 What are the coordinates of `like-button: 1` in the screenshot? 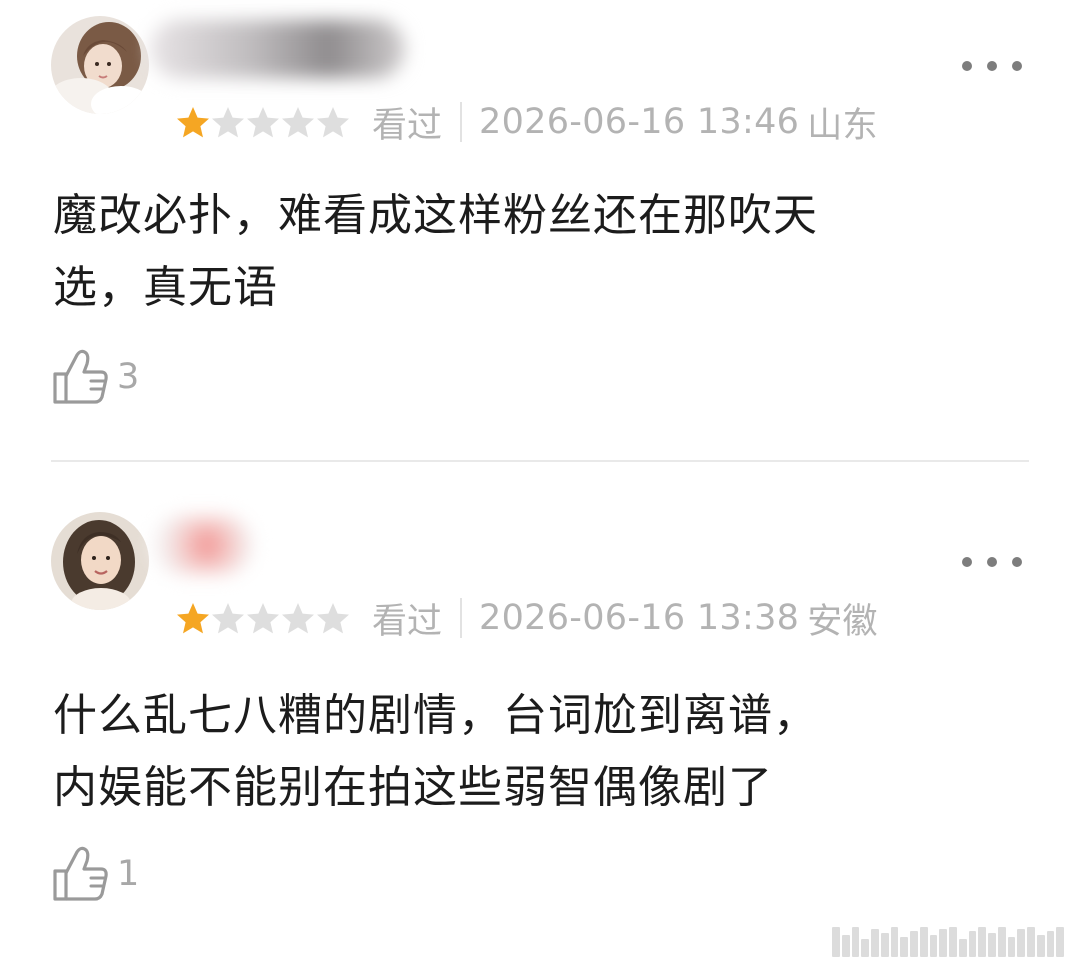 It's located at (95, 874).